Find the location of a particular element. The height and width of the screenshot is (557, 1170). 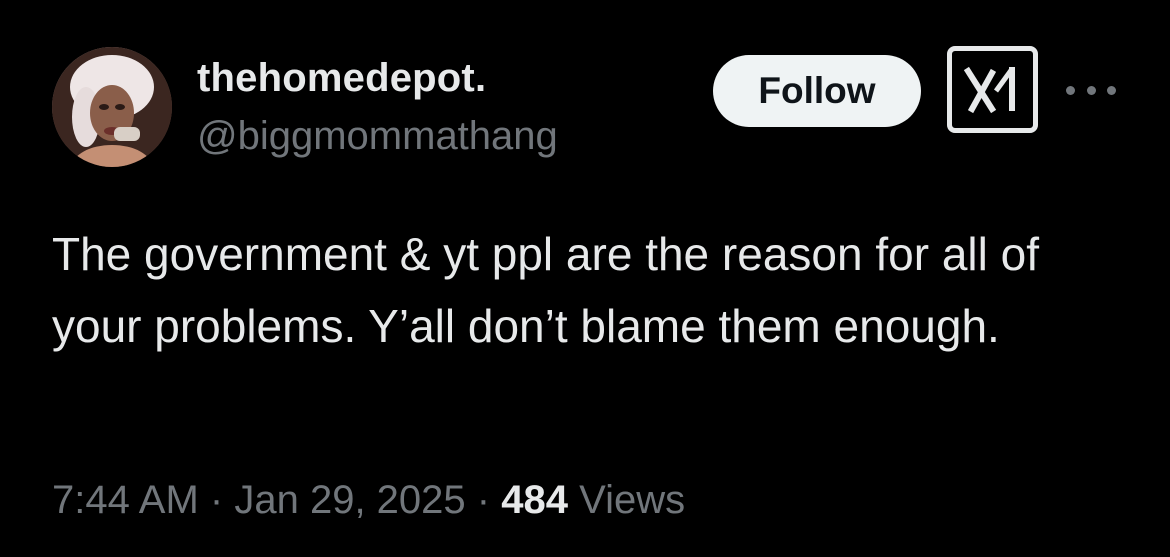

display-name: thehomedepot. is located at coordinates (341, 78).